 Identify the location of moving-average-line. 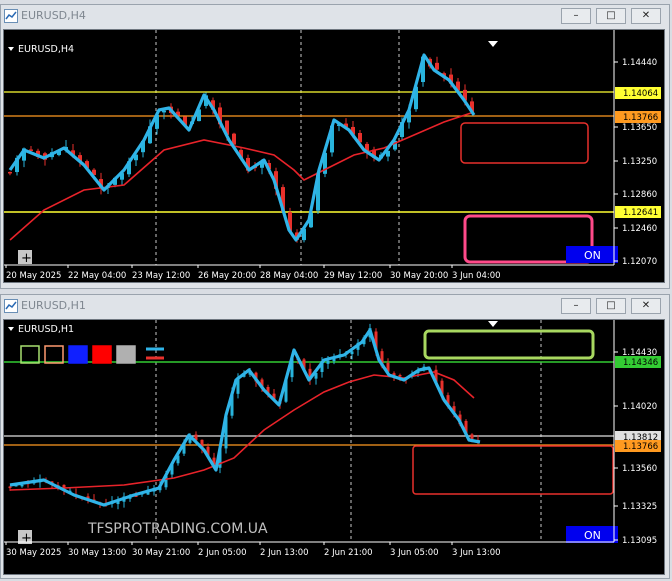
(242, 431).